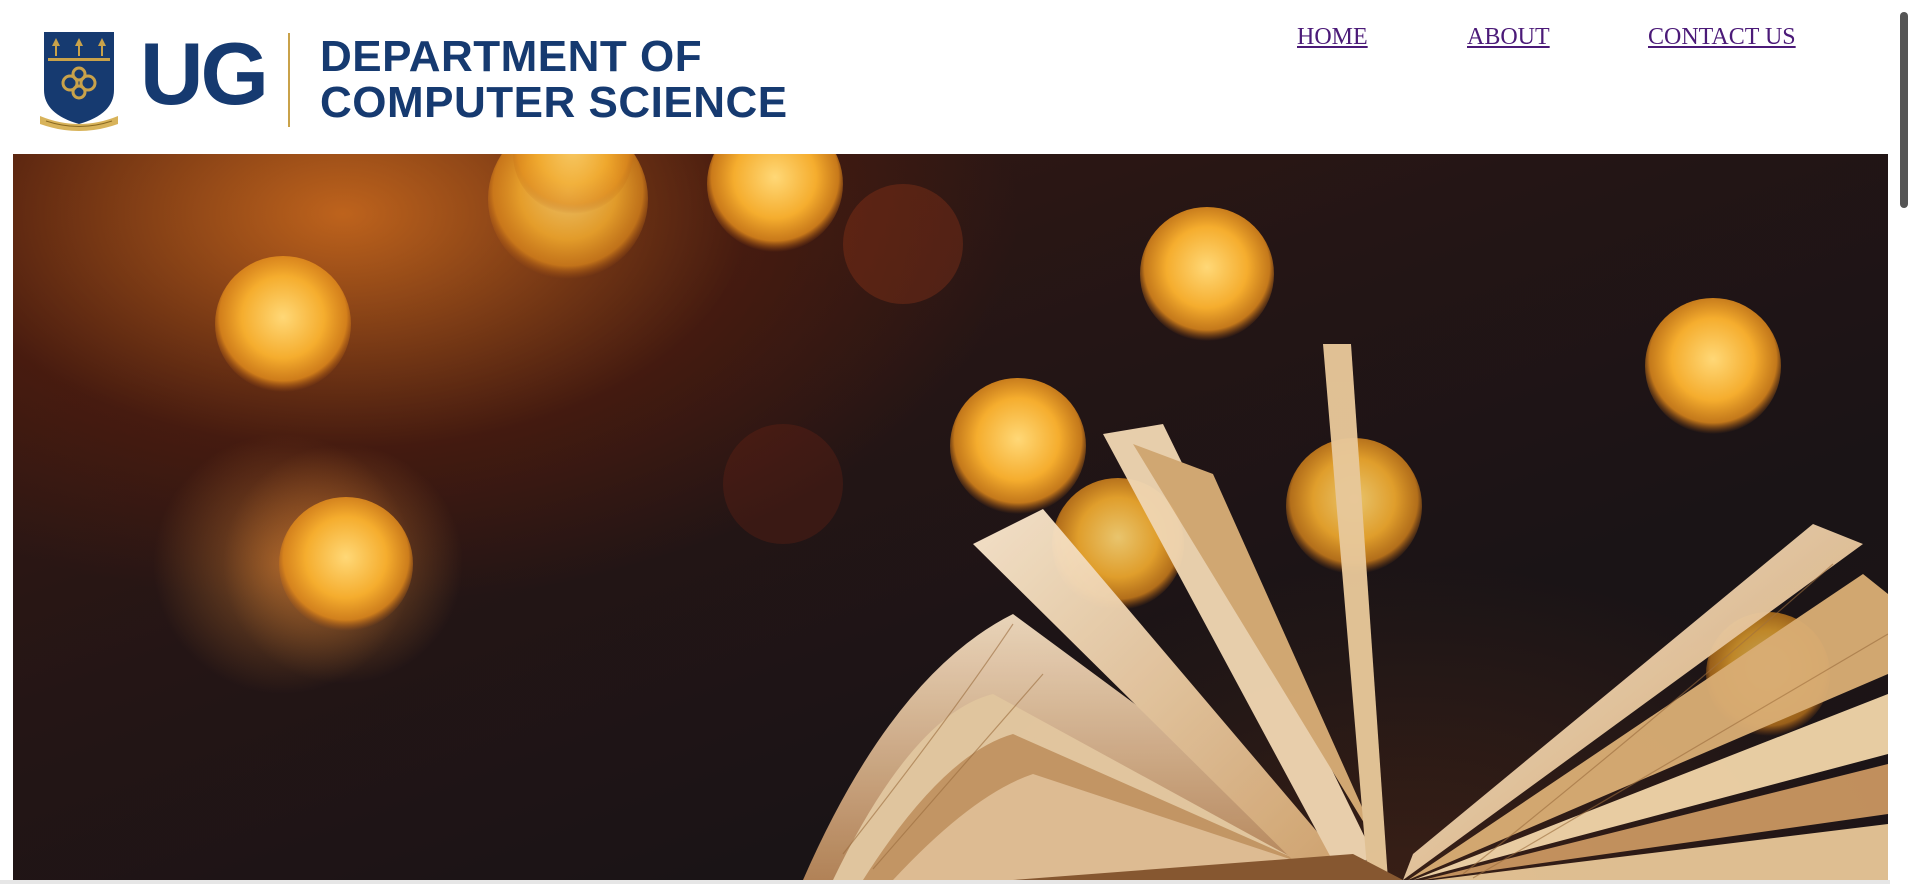 The width and height of the screenshot is (1921, 884). I want to click on department-logo: UG DEPARTMENT OF COMPUTER SCIENCE, so click(414, 80).